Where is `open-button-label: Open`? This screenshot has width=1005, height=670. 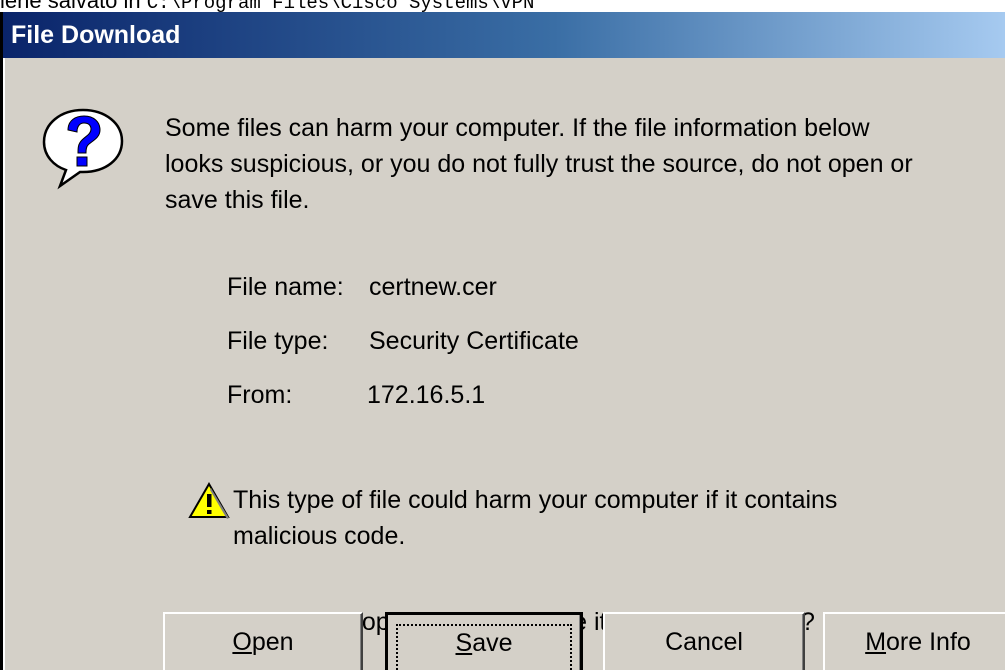
open-button-label: Open is located at coordinates (262, 642).